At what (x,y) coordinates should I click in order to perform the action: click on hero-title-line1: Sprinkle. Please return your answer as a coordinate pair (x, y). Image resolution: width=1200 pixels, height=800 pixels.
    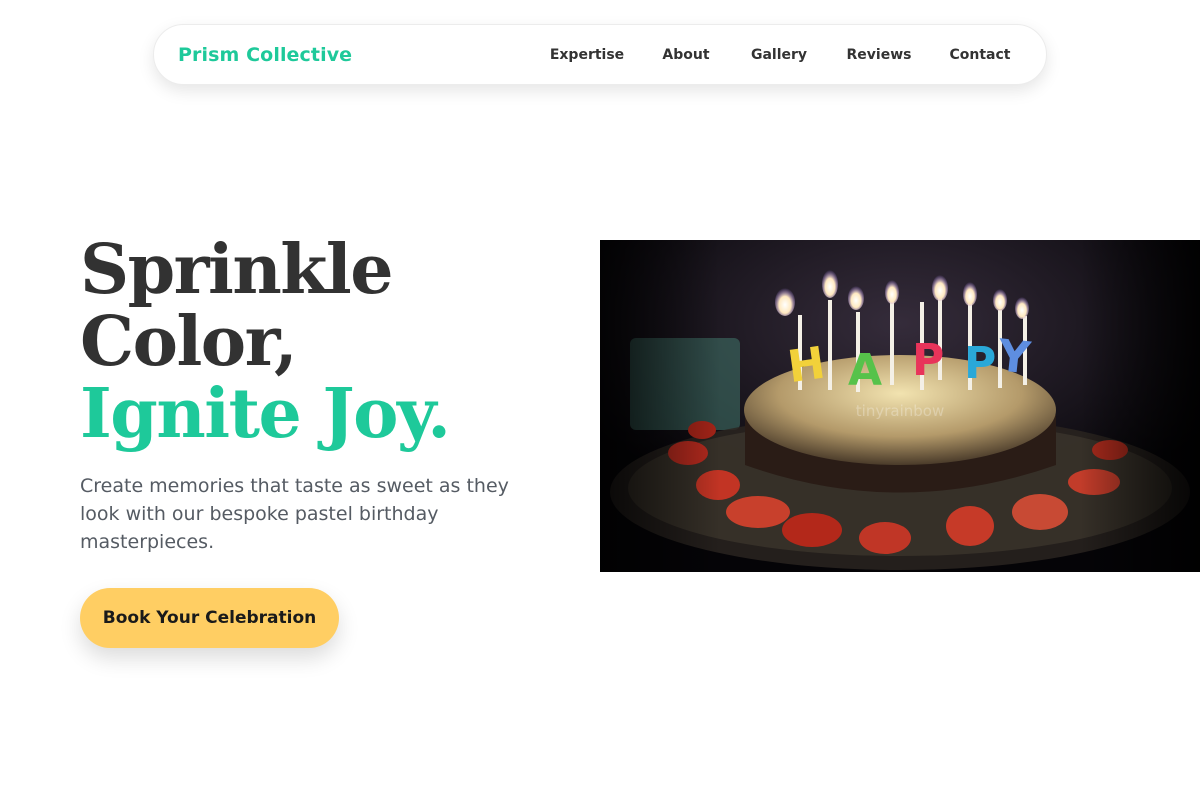
    Looking at the image, I should click on (236, 270).